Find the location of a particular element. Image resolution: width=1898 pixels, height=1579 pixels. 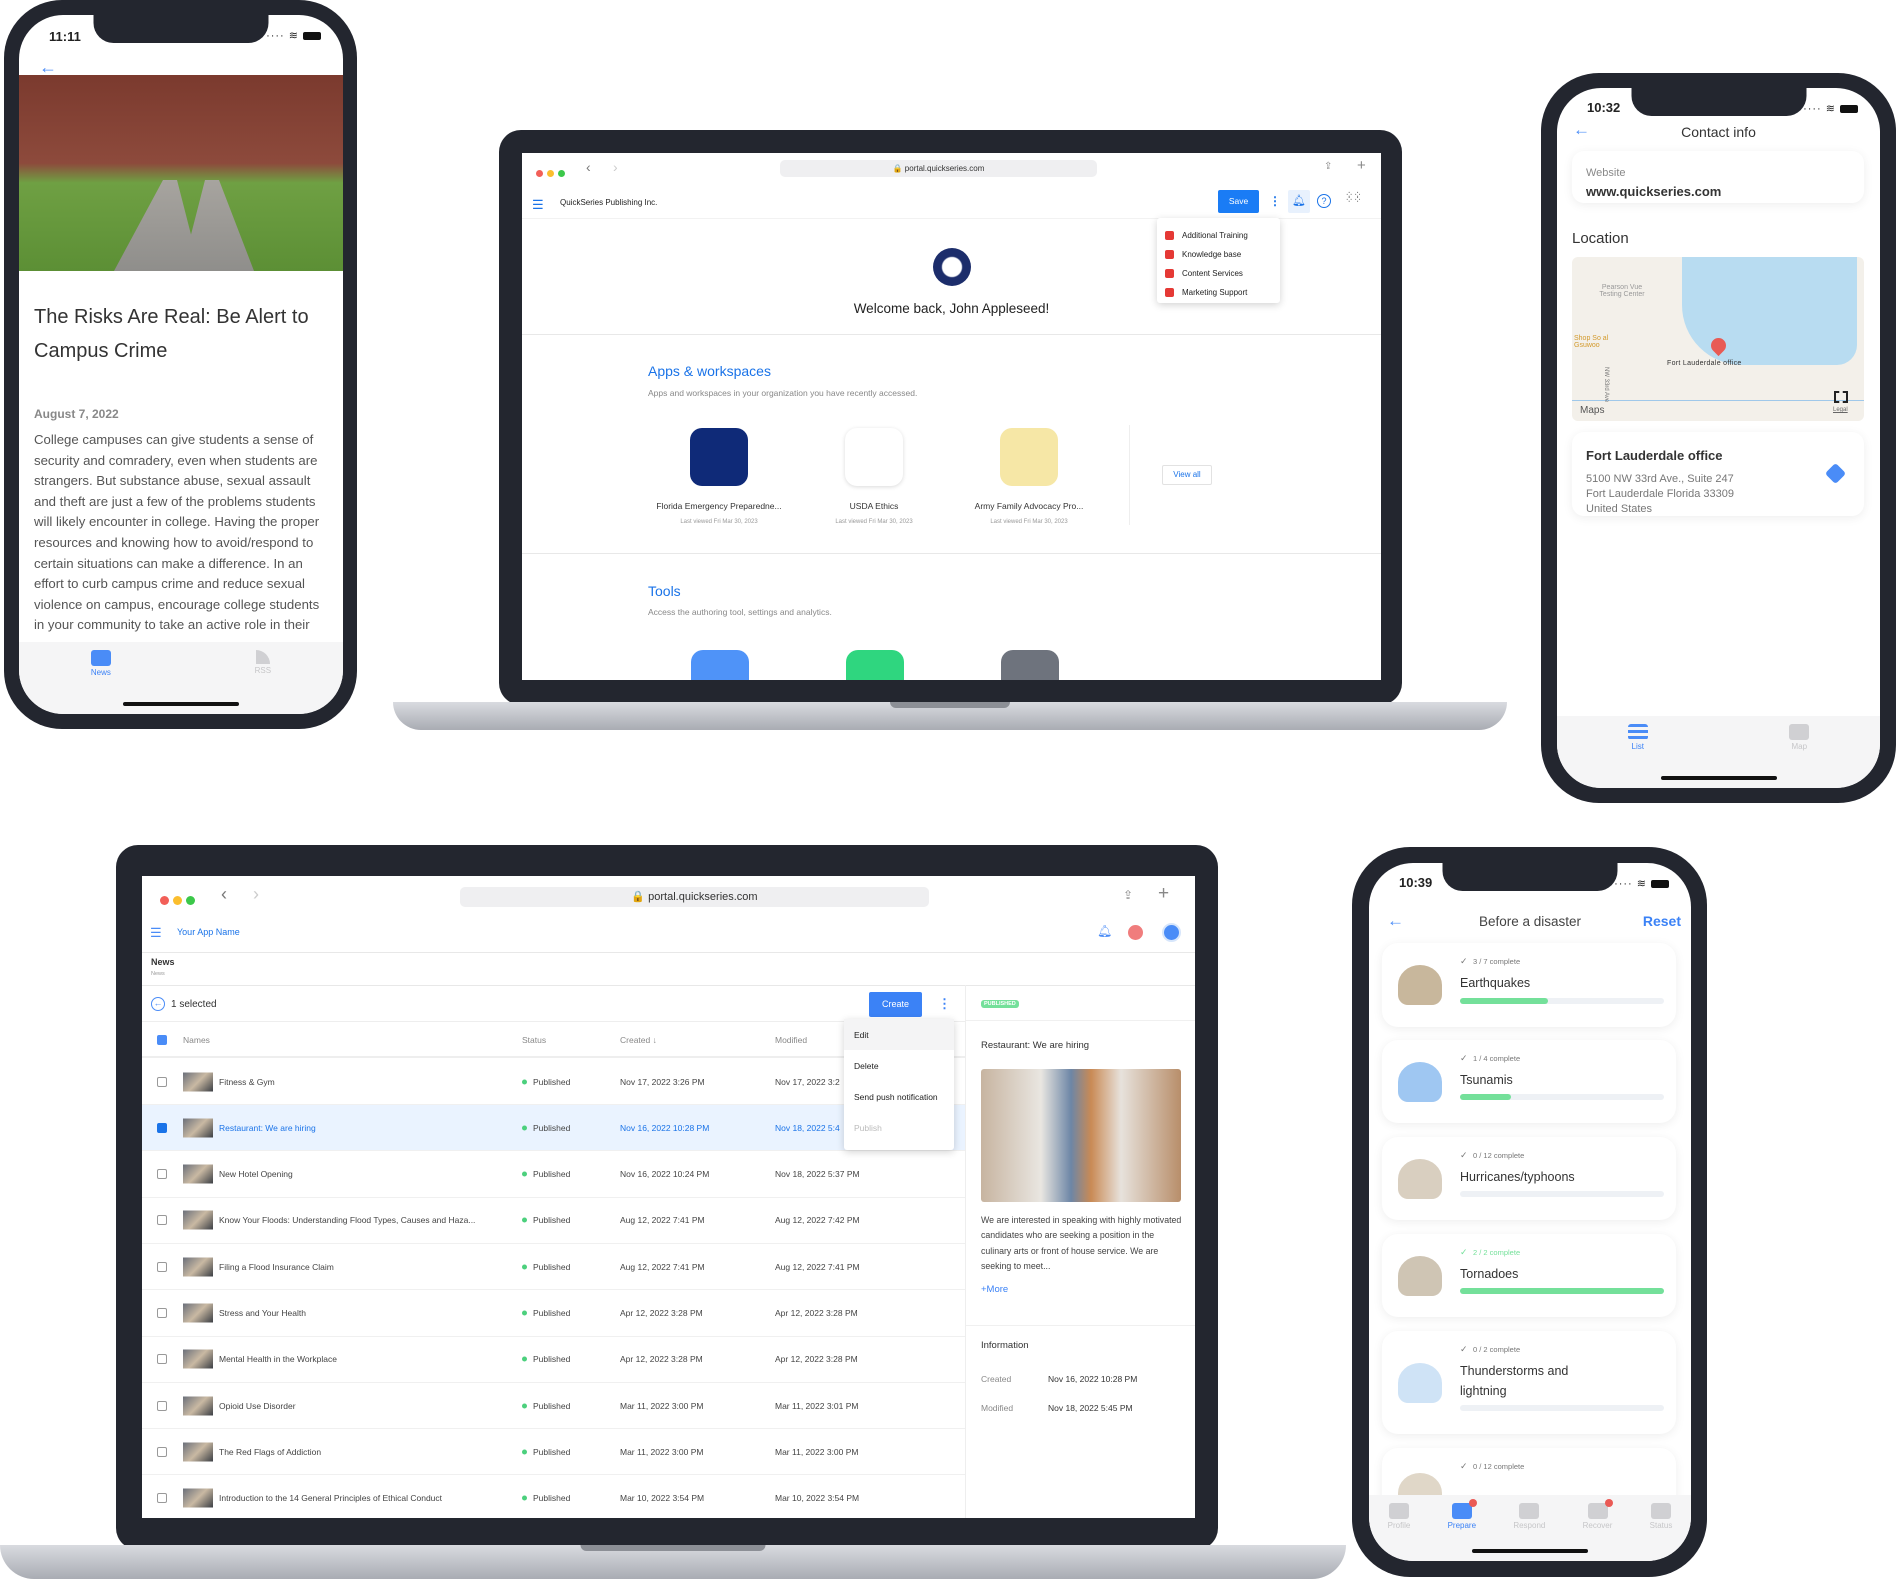

create-button: Create is located at coordinates (895, 1004).